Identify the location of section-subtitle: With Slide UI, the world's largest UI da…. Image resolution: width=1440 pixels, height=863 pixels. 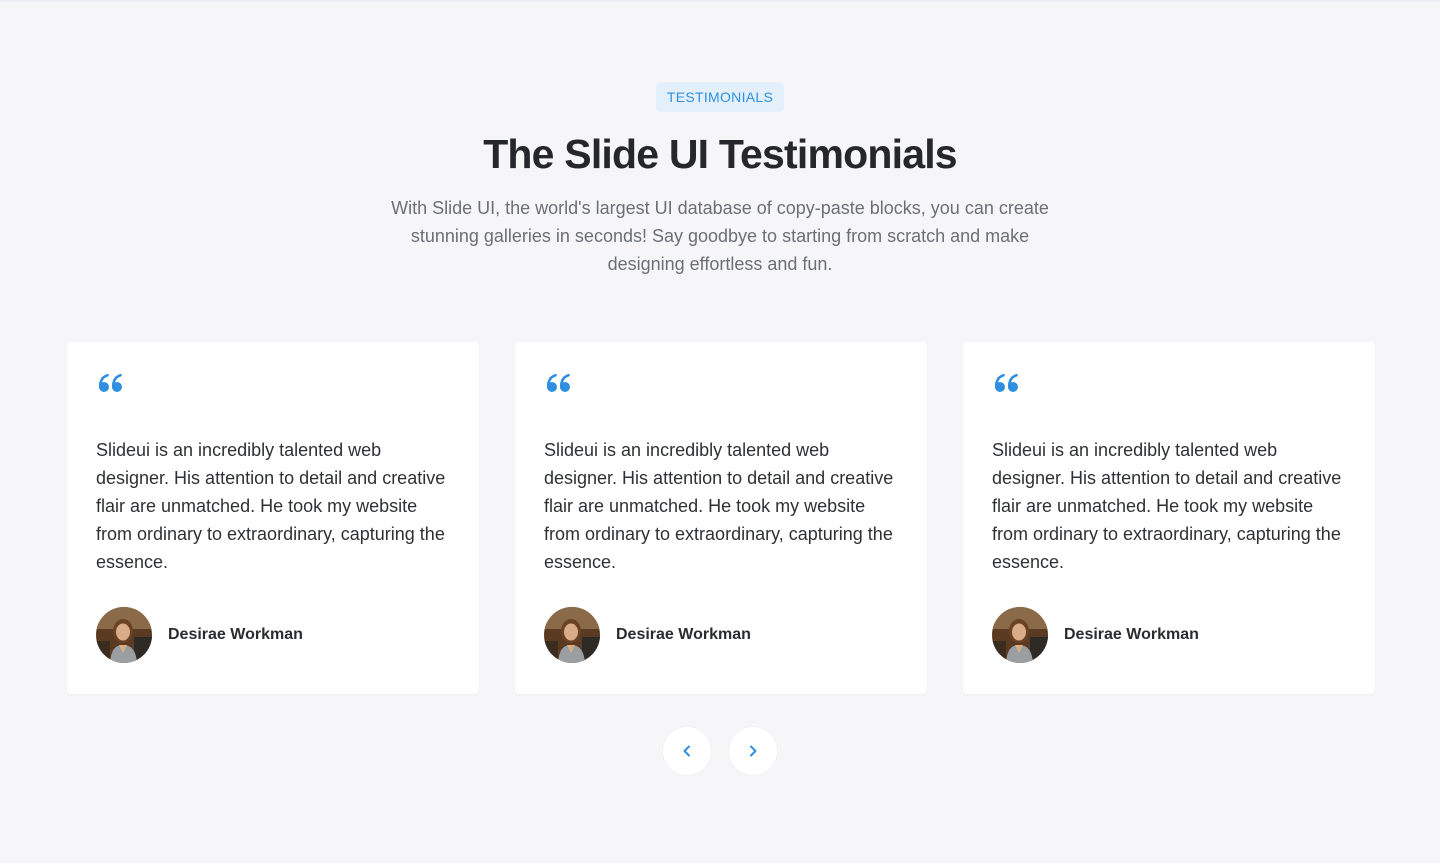
(720, 236).